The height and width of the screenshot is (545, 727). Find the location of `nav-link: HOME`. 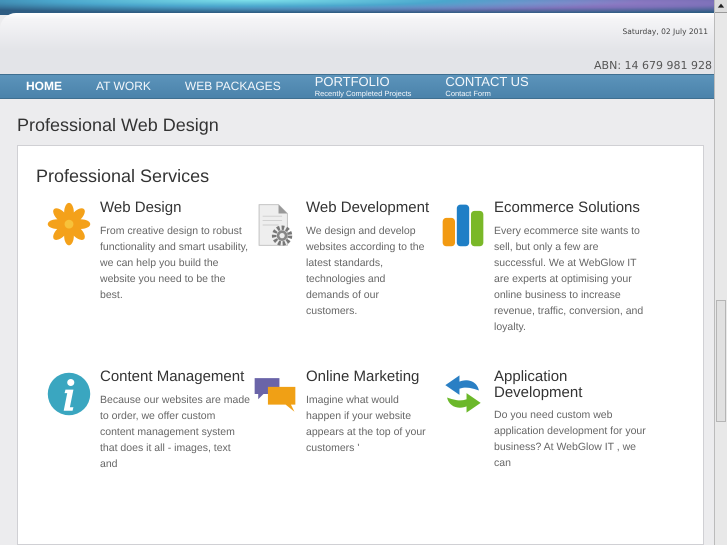

nav-link: HOME is located at coordinates (61, 86).